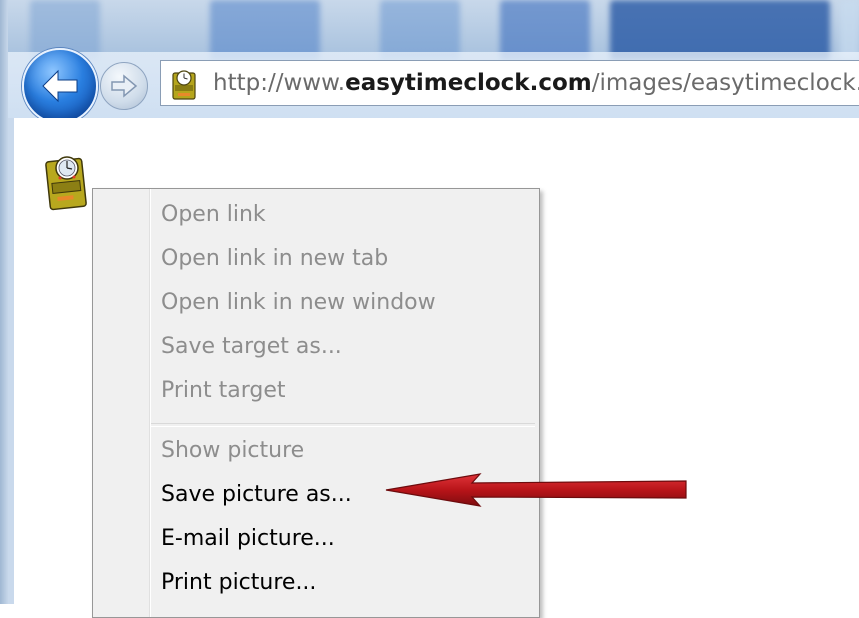  I want to click on menu-item-open-link: Open link, so click(213, 214).